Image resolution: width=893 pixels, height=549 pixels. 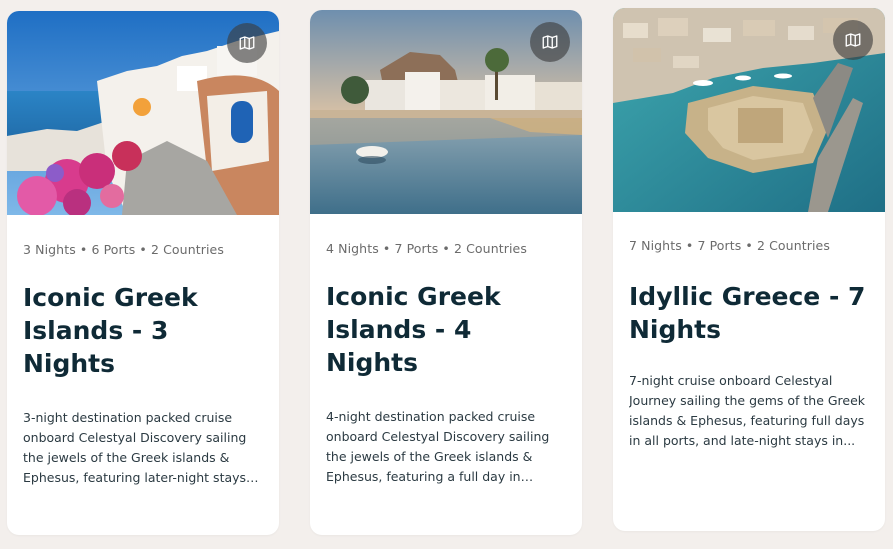 What do you see at coordinates (123, 249) in the screenshot?
I see `cruise-meta: 3 Nights • 6 Ports • 2 Countries` at bounding box center [123, 249].